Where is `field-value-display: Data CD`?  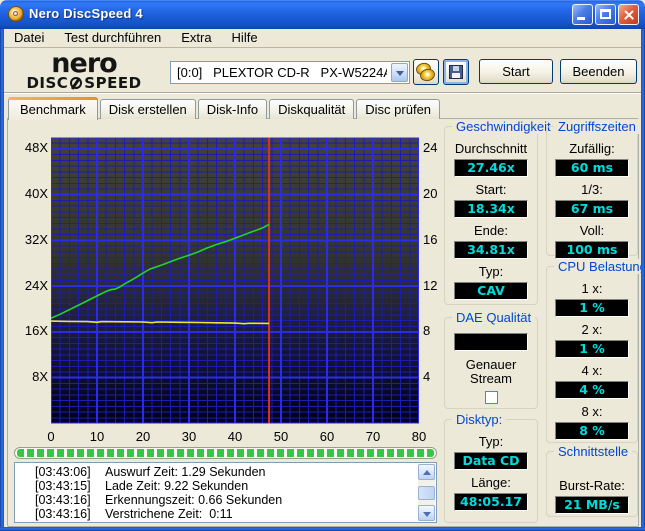
field-value-display: Data CD is located at coordinates (491, 461).